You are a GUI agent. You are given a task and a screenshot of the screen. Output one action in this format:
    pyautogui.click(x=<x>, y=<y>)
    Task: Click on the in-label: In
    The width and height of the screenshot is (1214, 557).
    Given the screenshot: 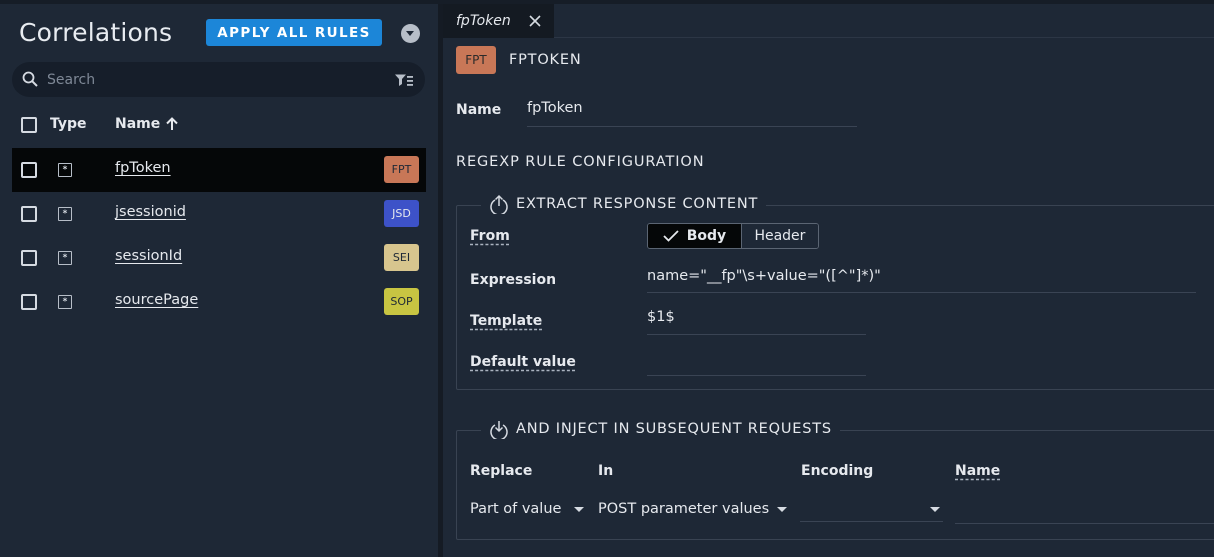 What is the action you would take?
    pyautogui.click(x=606, y=471)
    